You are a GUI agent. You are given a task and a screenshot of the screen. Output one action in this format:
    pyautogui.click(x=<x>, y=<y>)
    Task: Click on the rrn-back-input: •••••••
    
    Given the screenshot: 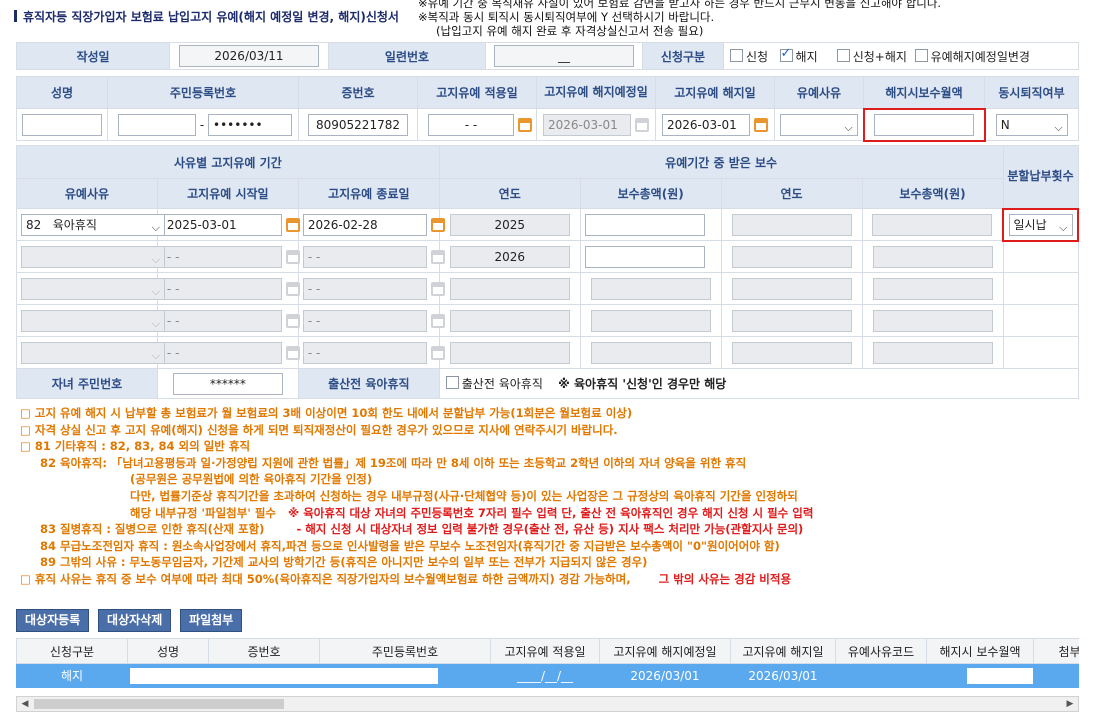 What is the action you would take?
    pyautogui.click(x=250, y=124)
    